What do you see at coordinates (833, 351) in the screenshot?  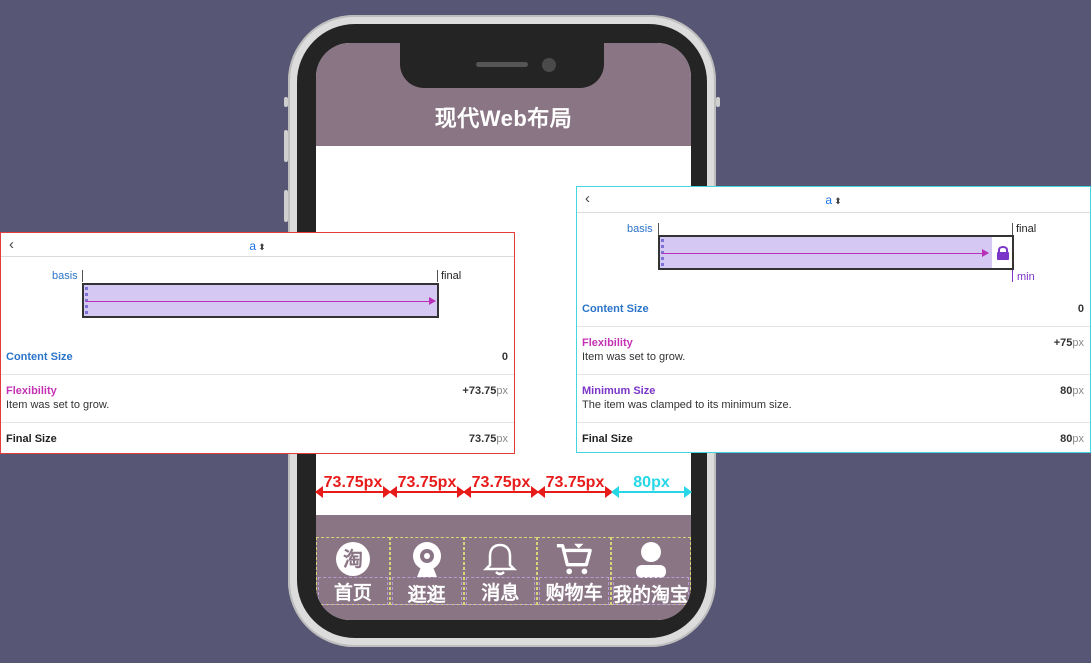 I see `flexibility-row: Flexibility Item was set to grow. +75px` at bounding box center [833, 351].